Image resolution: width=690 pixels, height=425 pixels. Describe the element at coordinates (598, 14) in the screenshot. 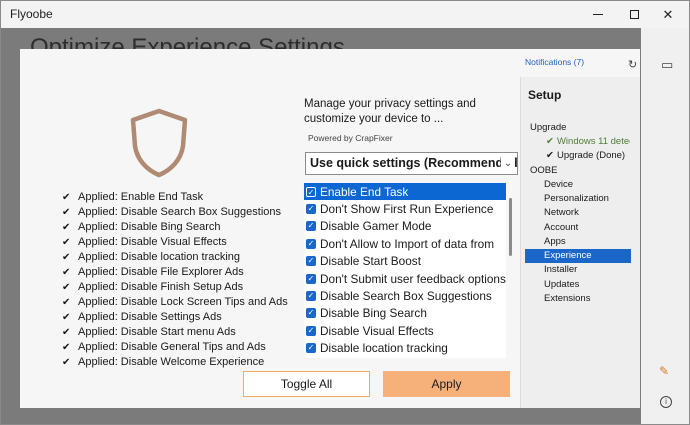

I see `minimize-icon` at that location.